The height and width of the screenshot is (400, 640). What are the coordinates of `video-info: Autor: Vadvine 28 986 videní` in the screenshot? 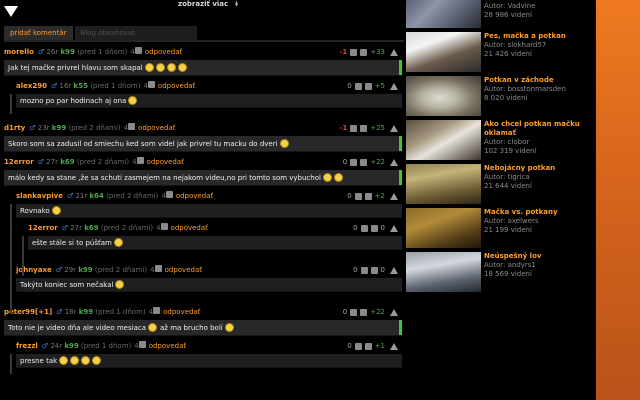 It's located at (539, 11).